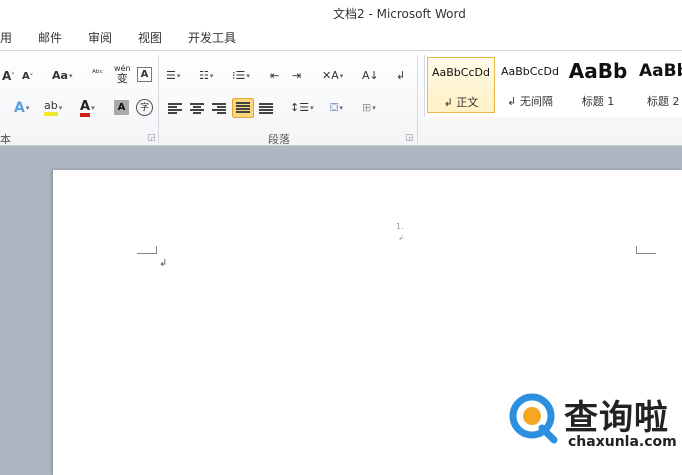 The image size is (682, 475). I want to click on paragraph-mark-icon: ↲, so click(401, 75).